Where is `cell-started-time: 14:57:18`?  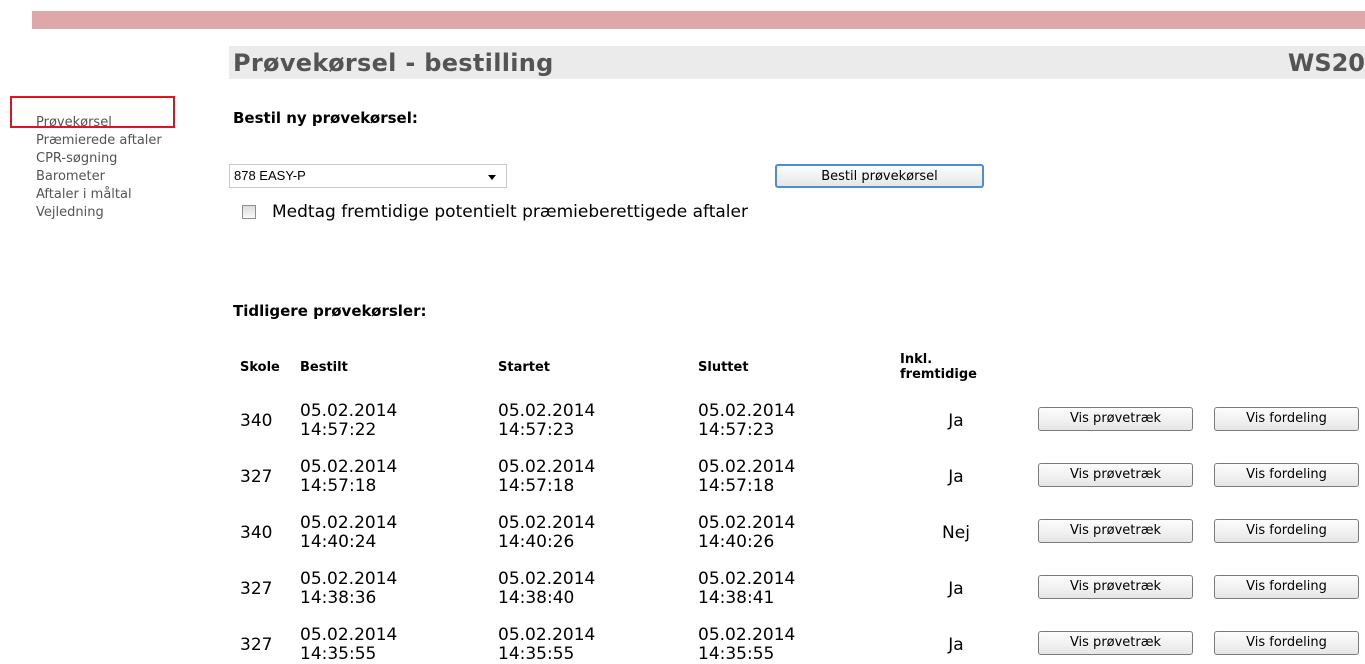
cell-started-time: 14:57:18 is located at coordinates (536, 486).